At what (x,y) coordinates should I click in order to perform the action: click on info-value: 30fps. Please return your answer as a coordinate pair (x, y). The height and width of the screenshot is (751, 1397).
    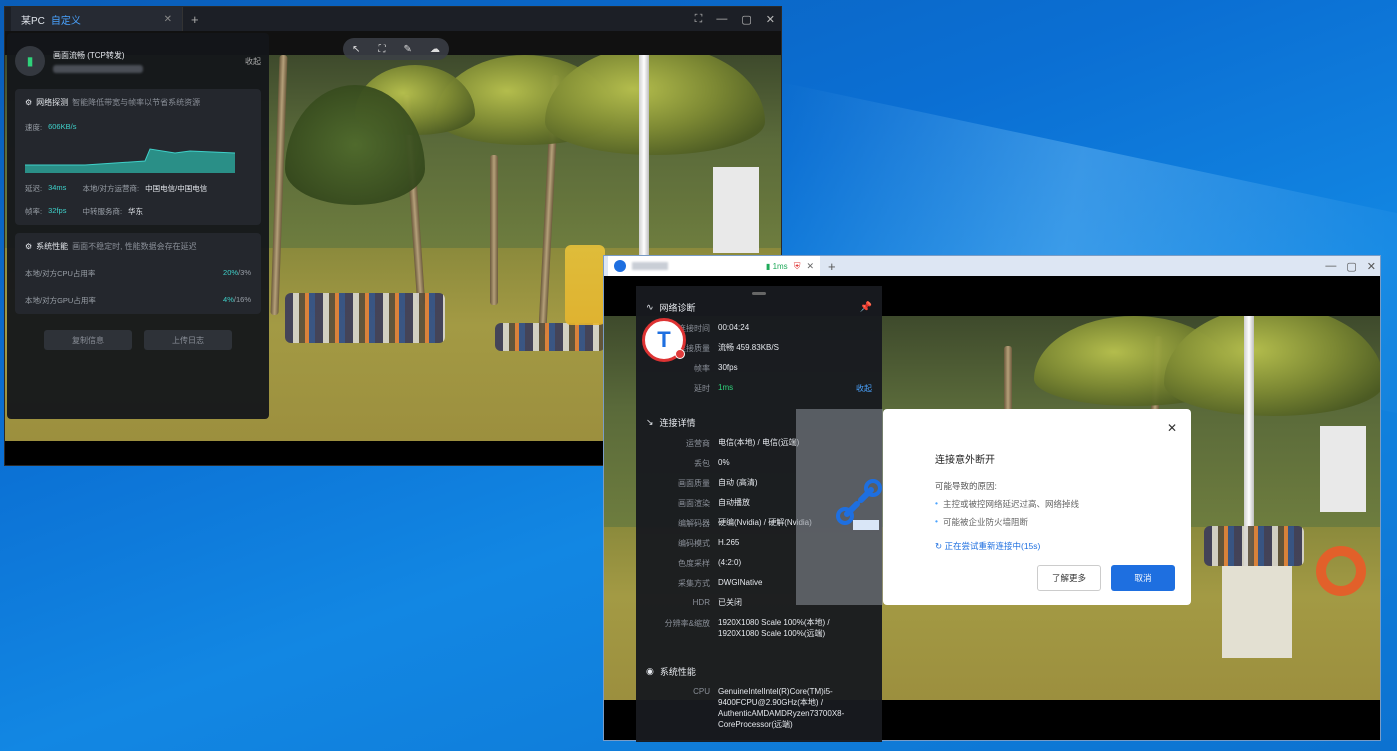
    Looking at the image, I should click on (728, 367).